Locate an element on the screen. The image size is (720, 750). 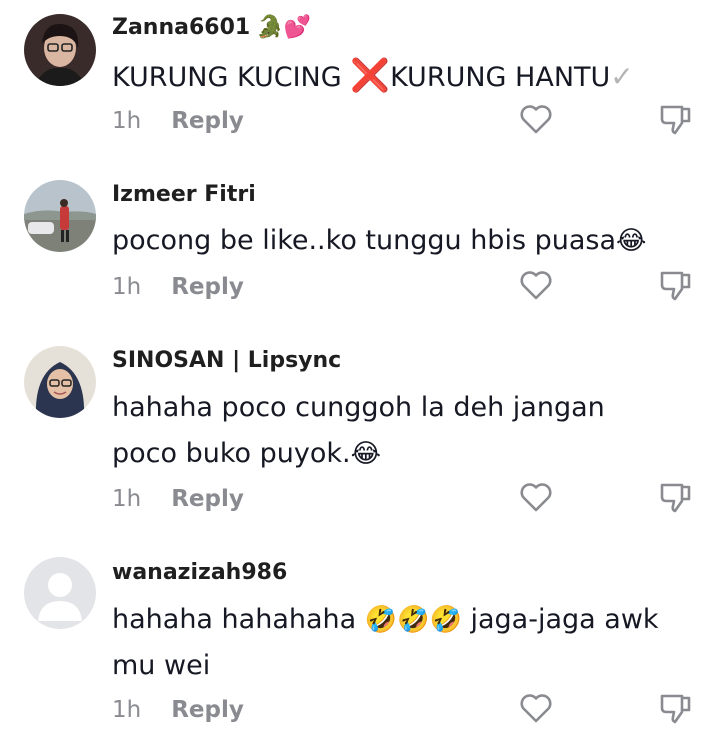
comment-text: hahaha hahahaha 🤣🤣🤣 jaga-jaga awk mu wei is located at coordinates (407, 643).